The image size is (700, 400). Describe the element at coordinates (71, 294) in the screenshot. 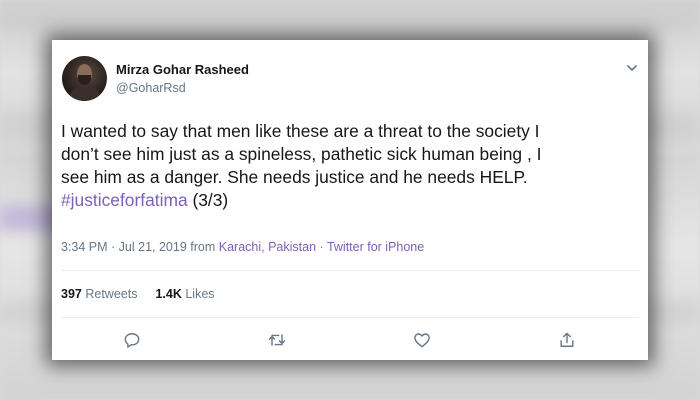

I see `retweets-count: 397` at that location.